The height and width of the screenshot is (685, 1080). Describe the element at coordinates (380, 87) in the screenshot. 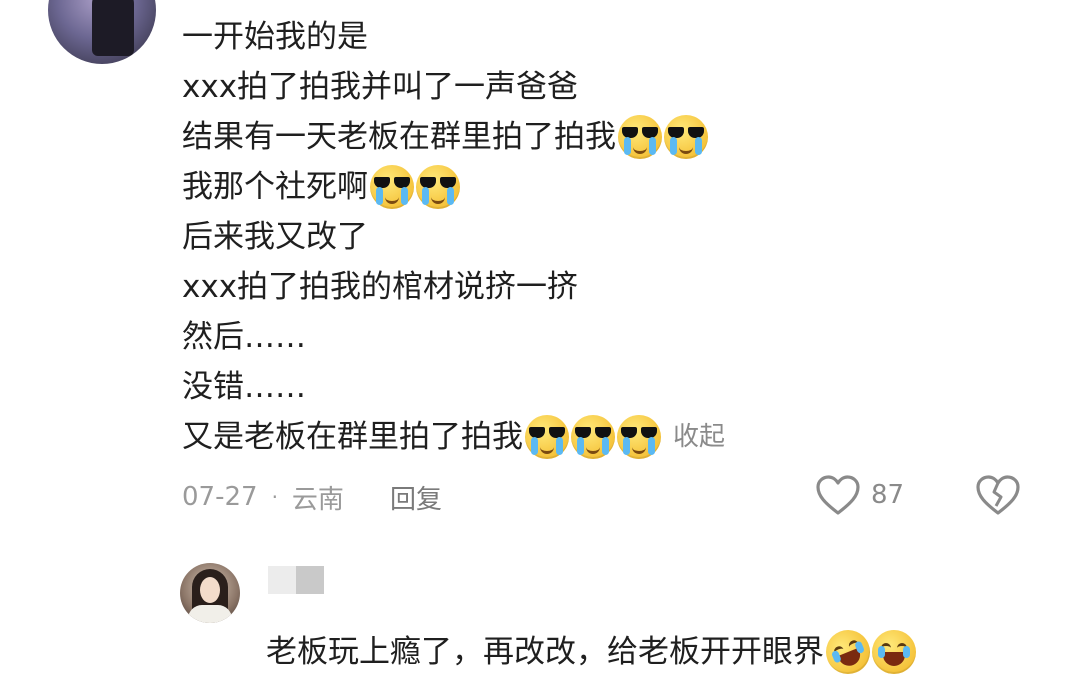

I see `comment-line-text: xxx拍了拍我并叫了一声爸爸` at that location.